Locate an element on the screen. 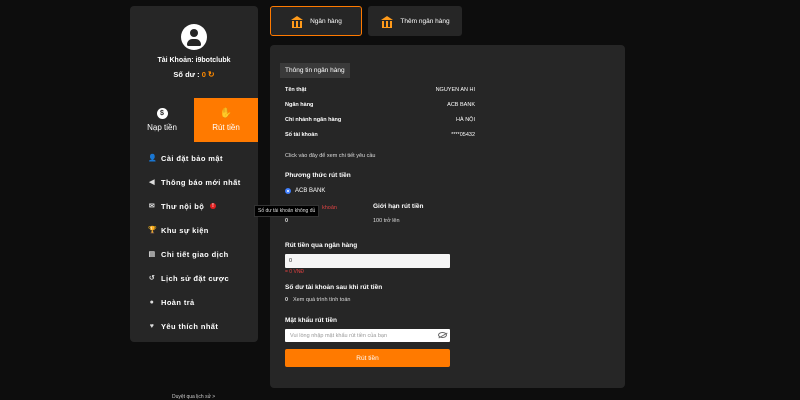  menu-item-announcements: ◀ Thông báo mới nhất is located at coordinates (194, 182).